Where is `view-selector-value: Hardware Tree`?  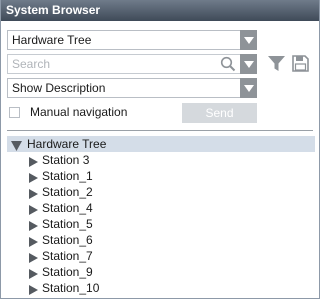 view-selector-value: Hardware Tree is located at coordinates (52, 40).